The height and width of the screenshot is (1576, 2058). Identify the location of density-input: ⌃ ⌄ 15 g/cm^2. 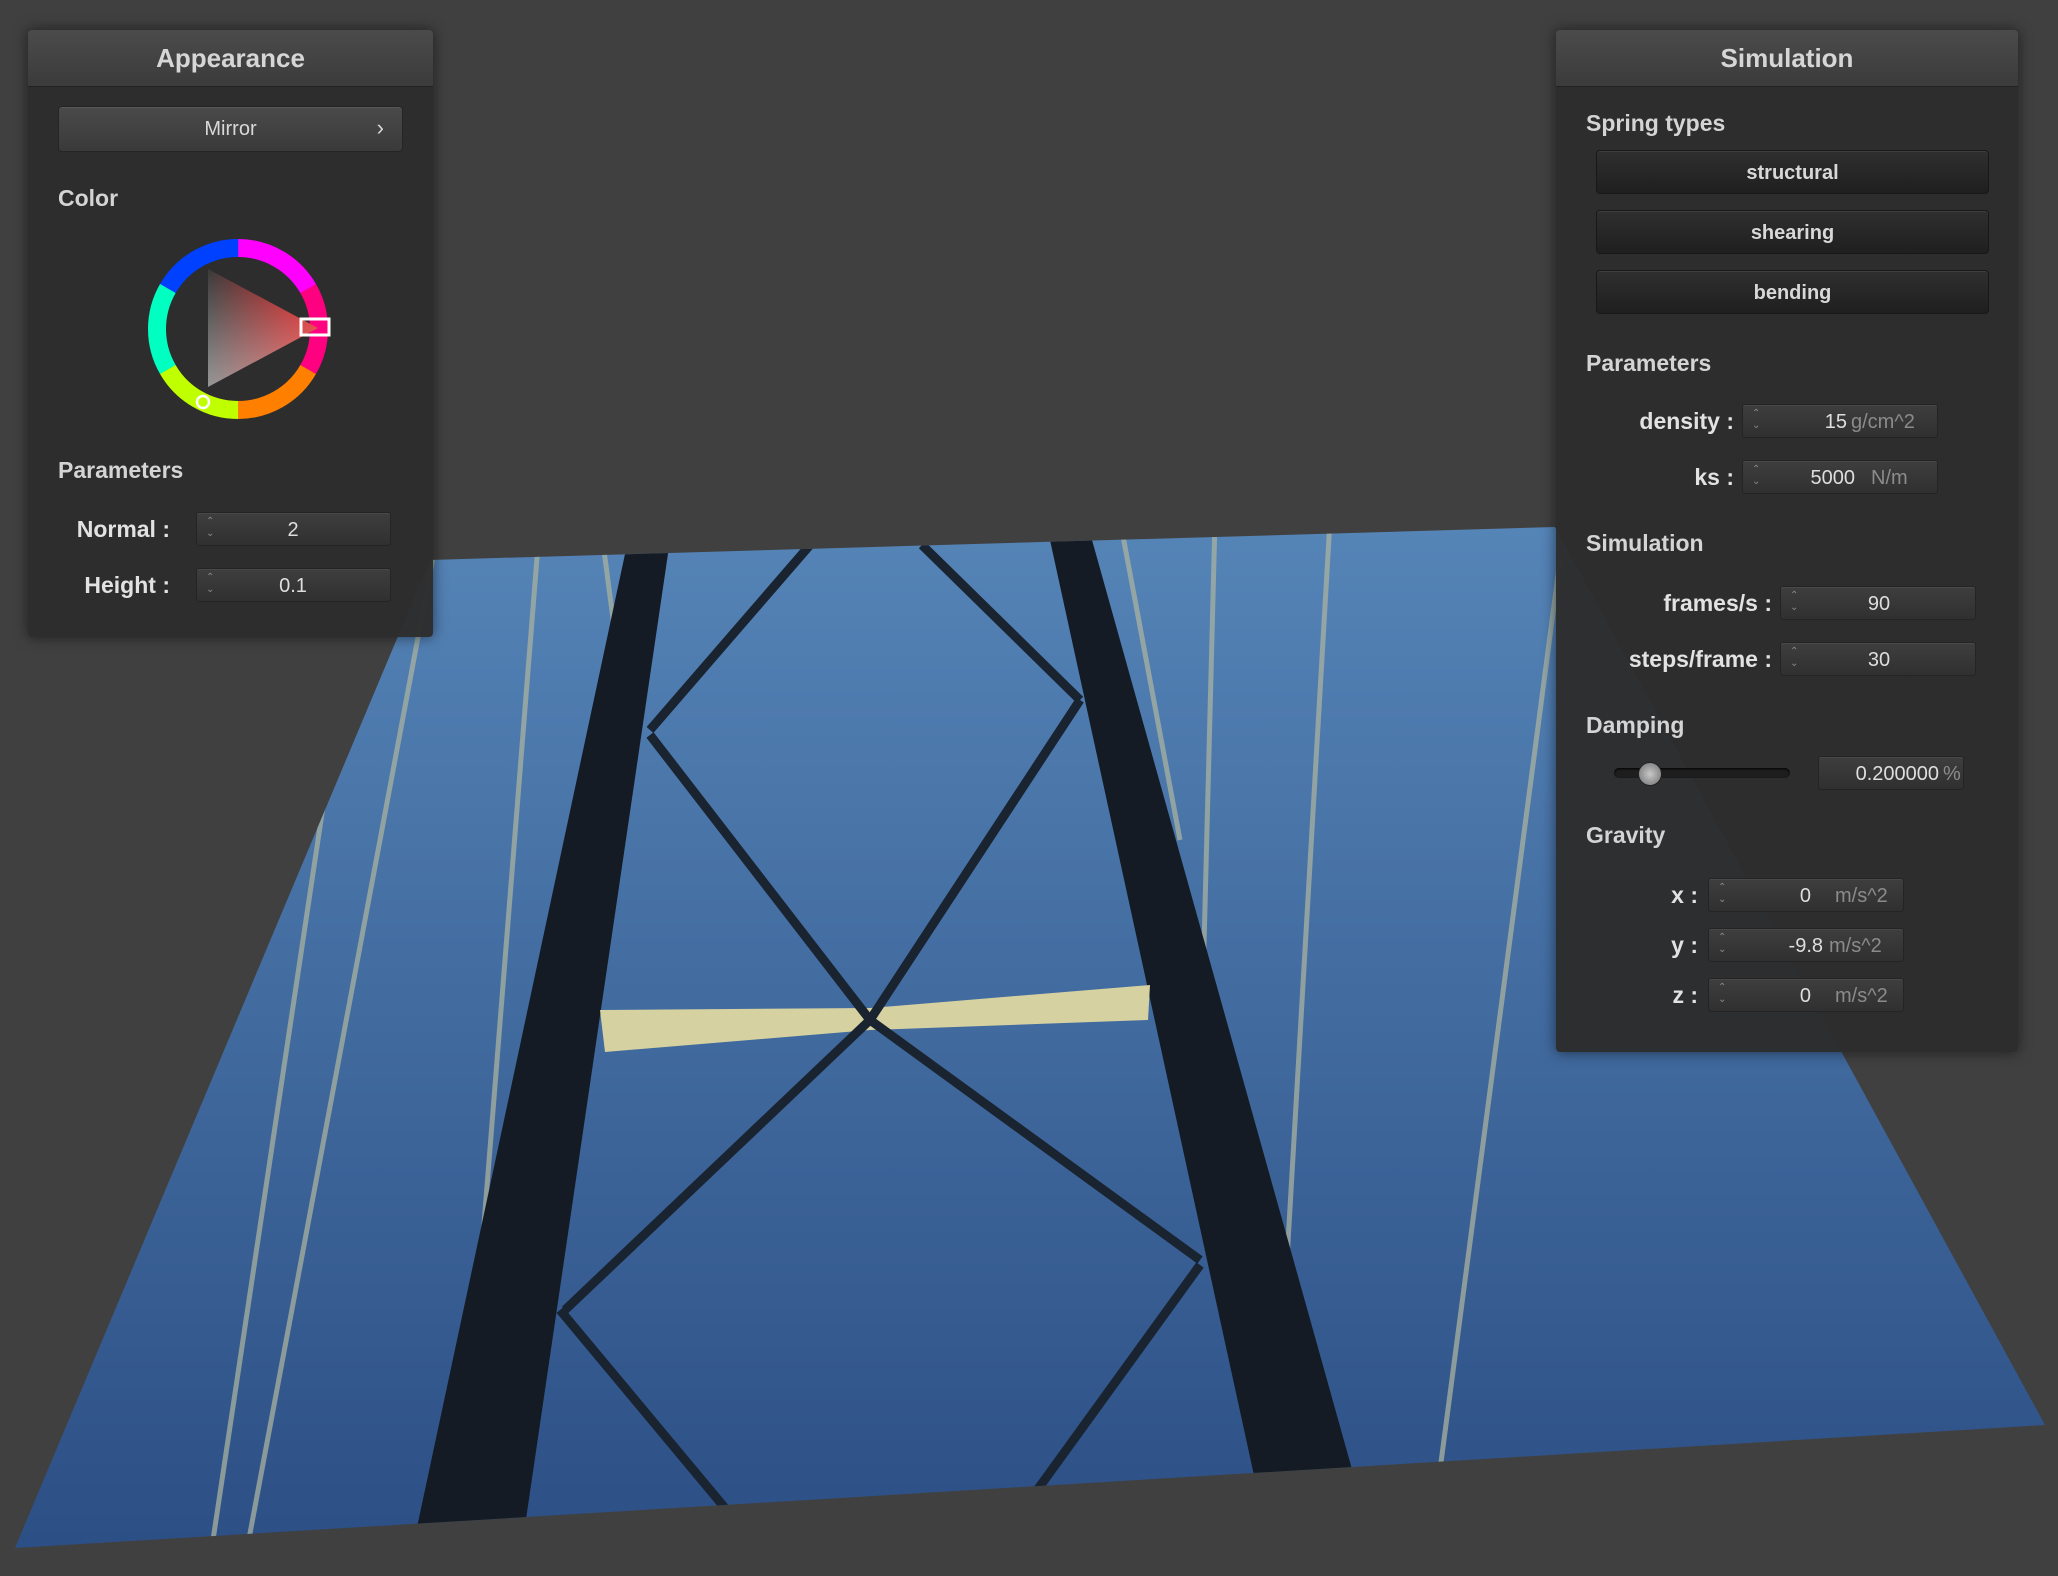
(1840, 421).